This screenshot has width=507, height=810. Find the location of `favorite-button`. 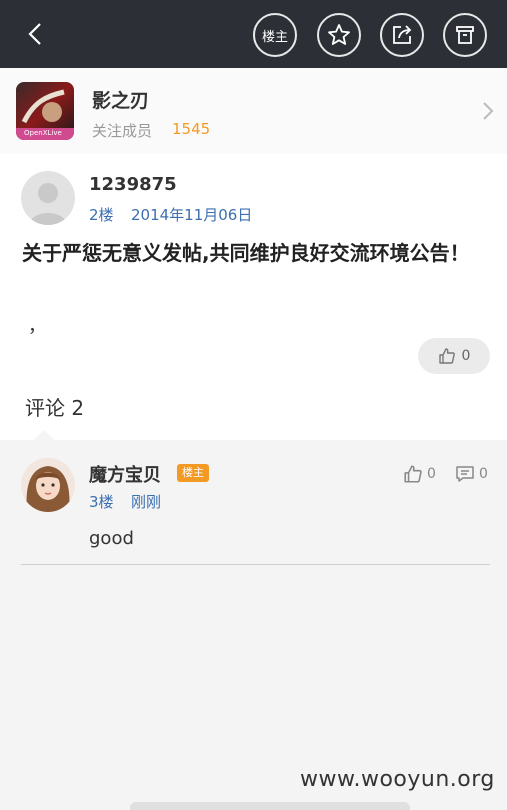

favorite-button is located at coordinates (339, 35).